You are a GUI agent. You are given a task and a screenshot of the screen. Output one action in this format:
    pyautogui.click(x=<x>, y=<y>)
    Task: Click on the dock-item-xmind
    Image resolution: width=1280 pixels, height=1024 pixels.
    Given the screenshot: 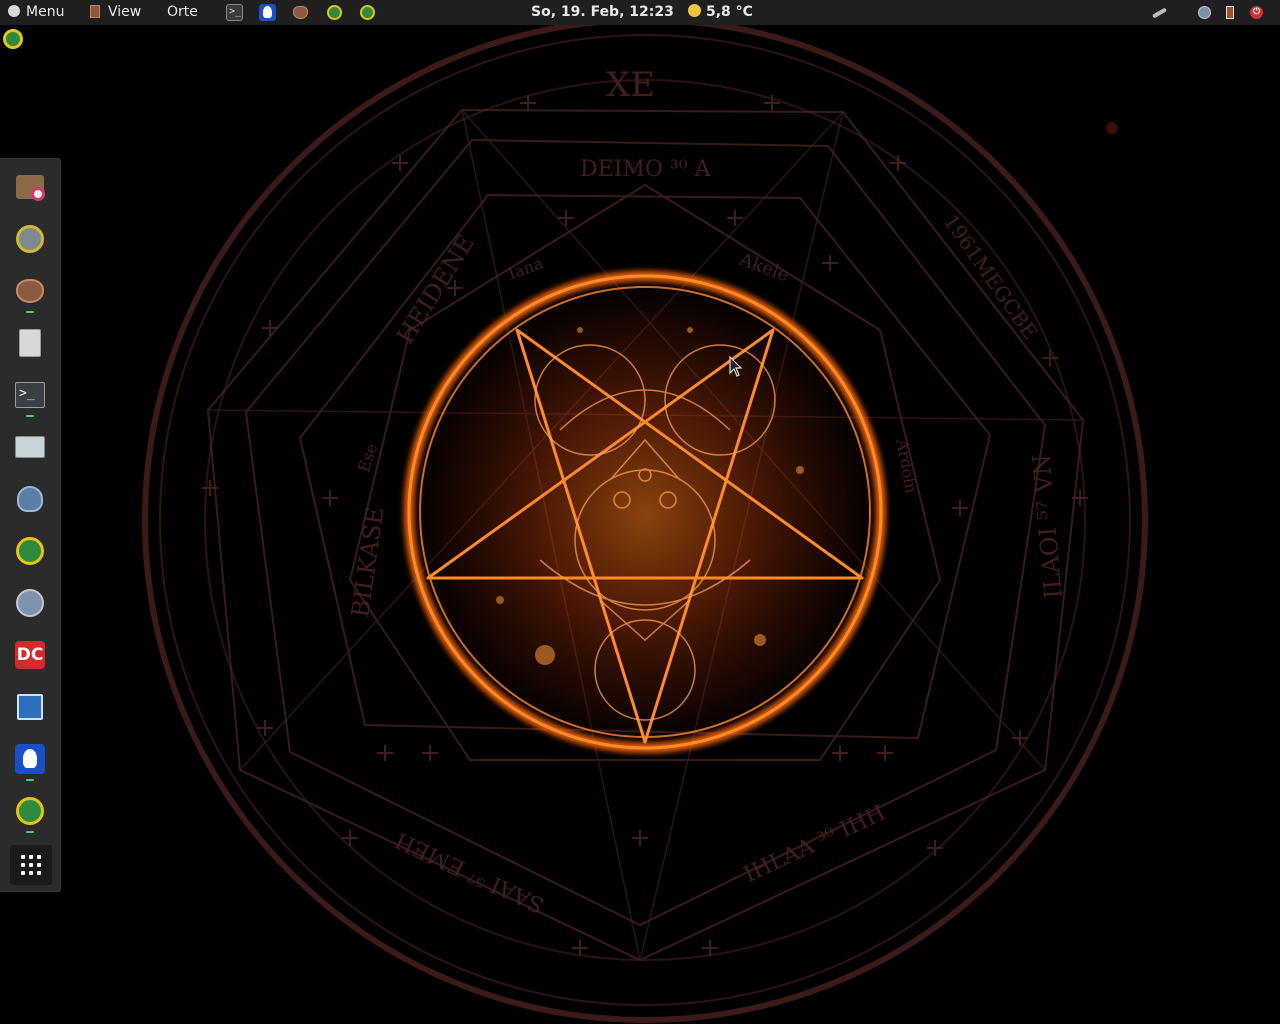 What is the action you would take?
    pyautogui.click(x=30, y=551)
    